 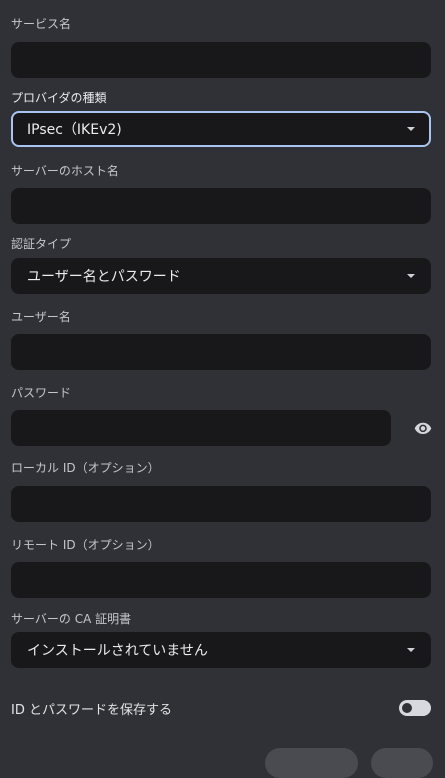 I want to click on save-credentials-toggle, so click(x=415, y=708).